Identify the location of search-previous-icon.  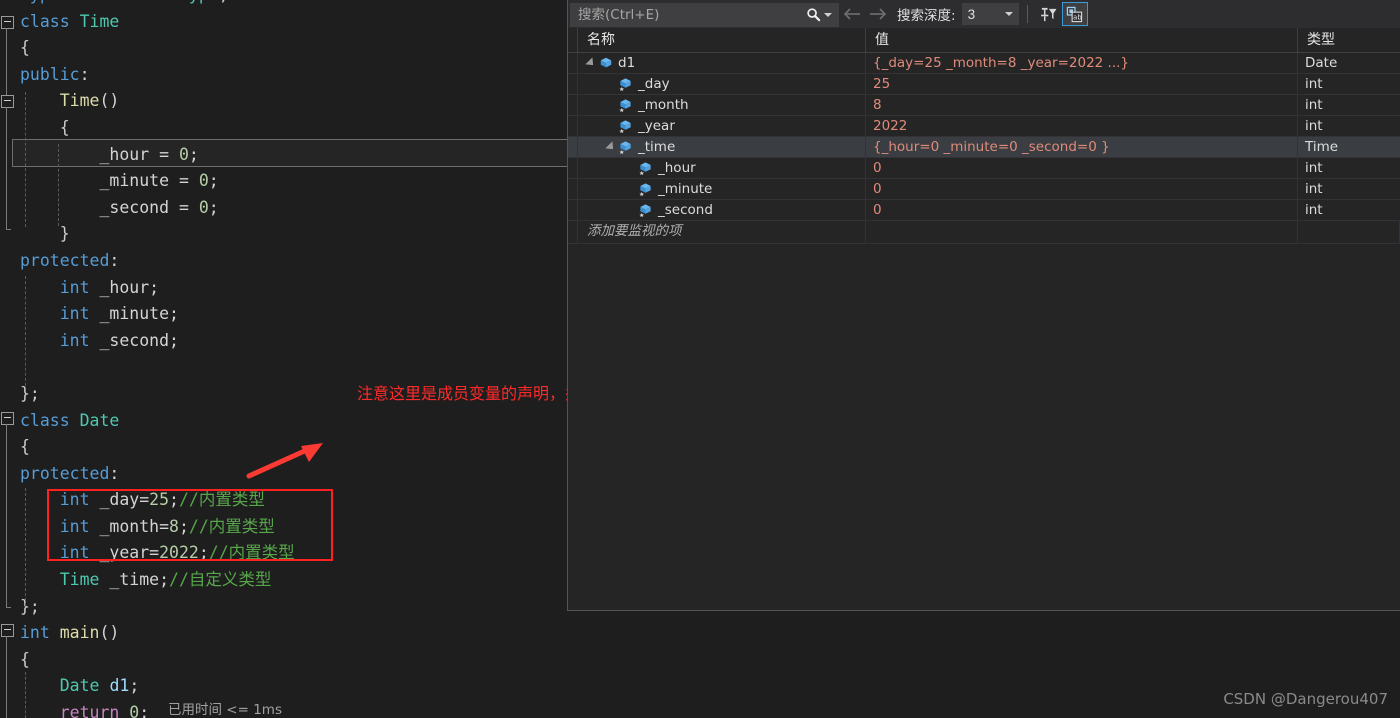
(852, 14).